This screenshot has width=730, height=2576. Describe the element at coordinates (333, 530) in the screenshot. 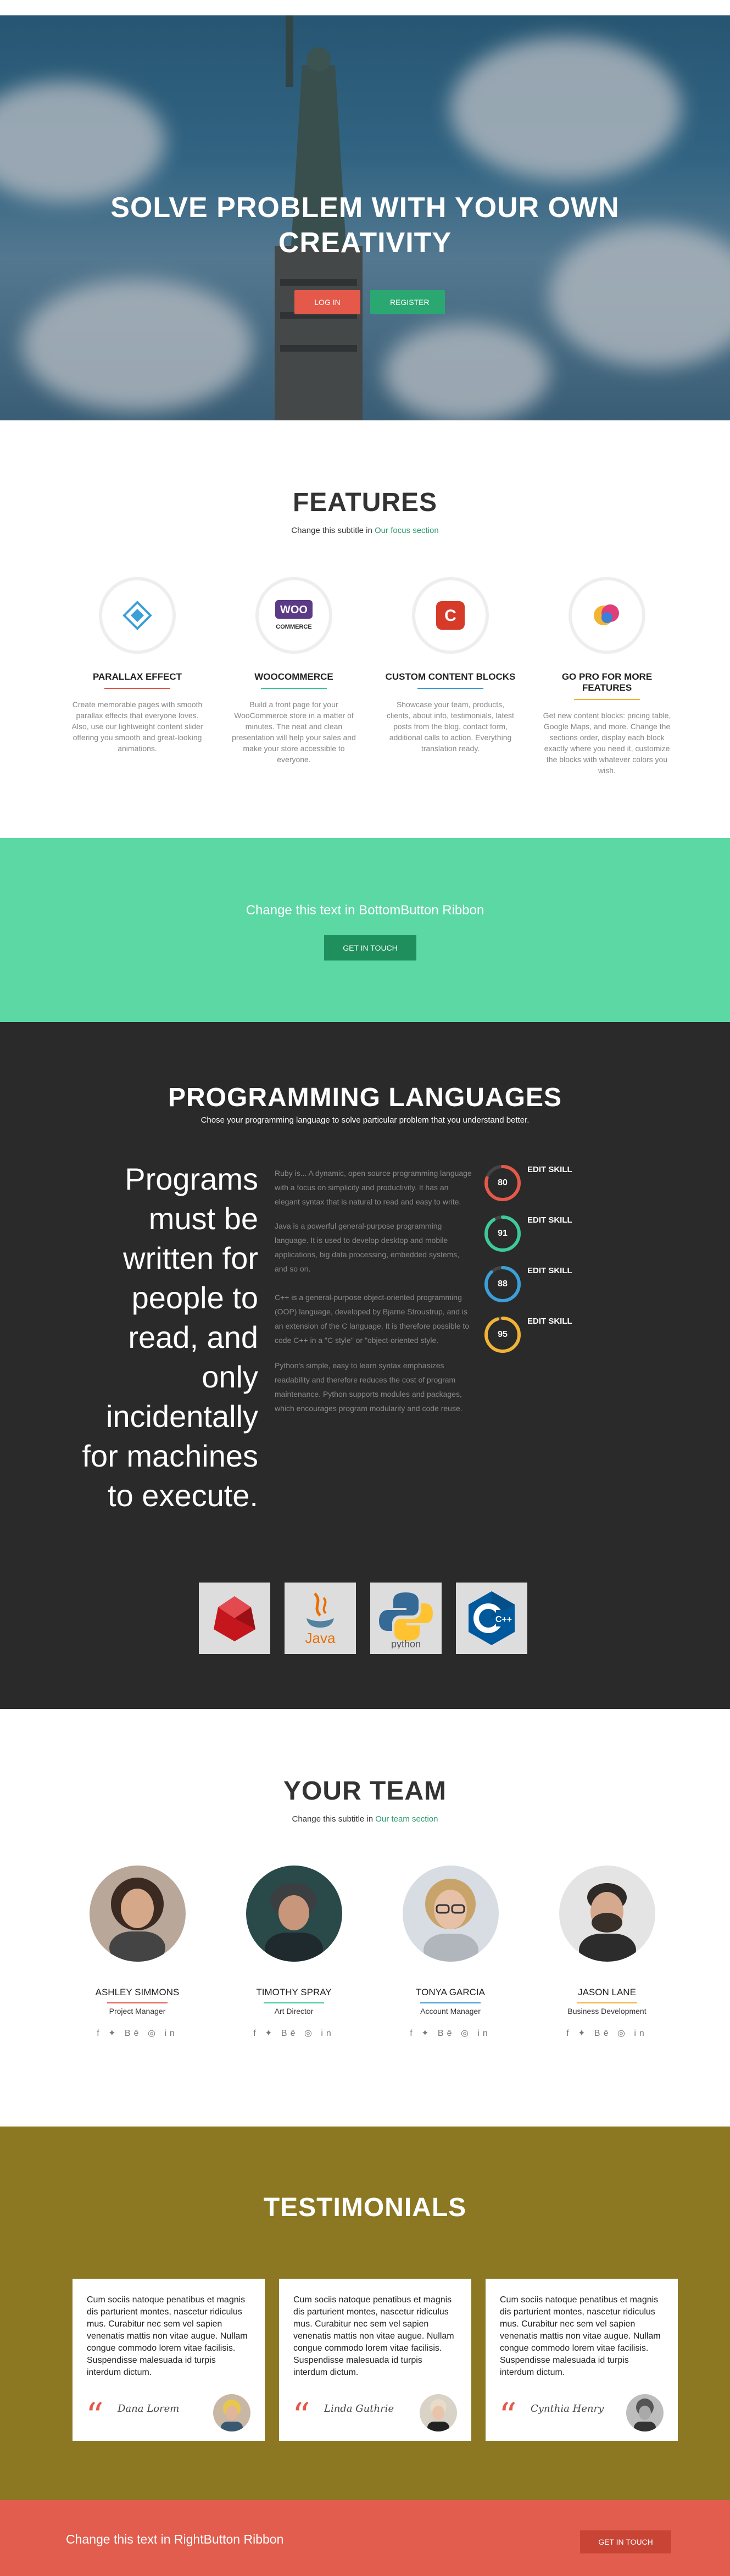

I see `features-subtitle-prefix: Change this subtitle in` at that location.